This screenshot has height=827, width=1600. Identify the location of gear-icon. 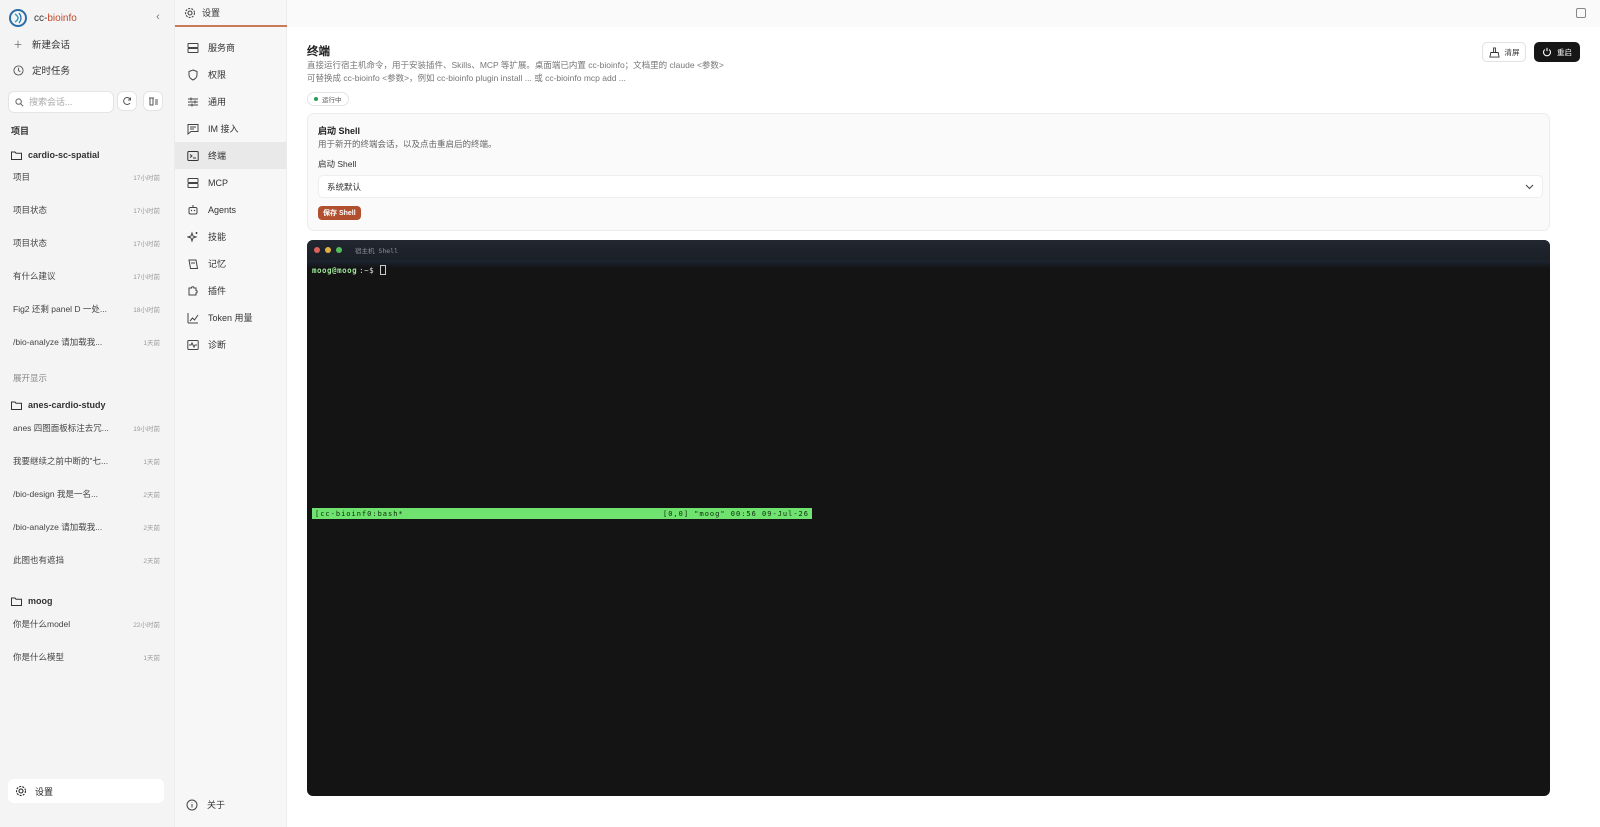
(21, 791).